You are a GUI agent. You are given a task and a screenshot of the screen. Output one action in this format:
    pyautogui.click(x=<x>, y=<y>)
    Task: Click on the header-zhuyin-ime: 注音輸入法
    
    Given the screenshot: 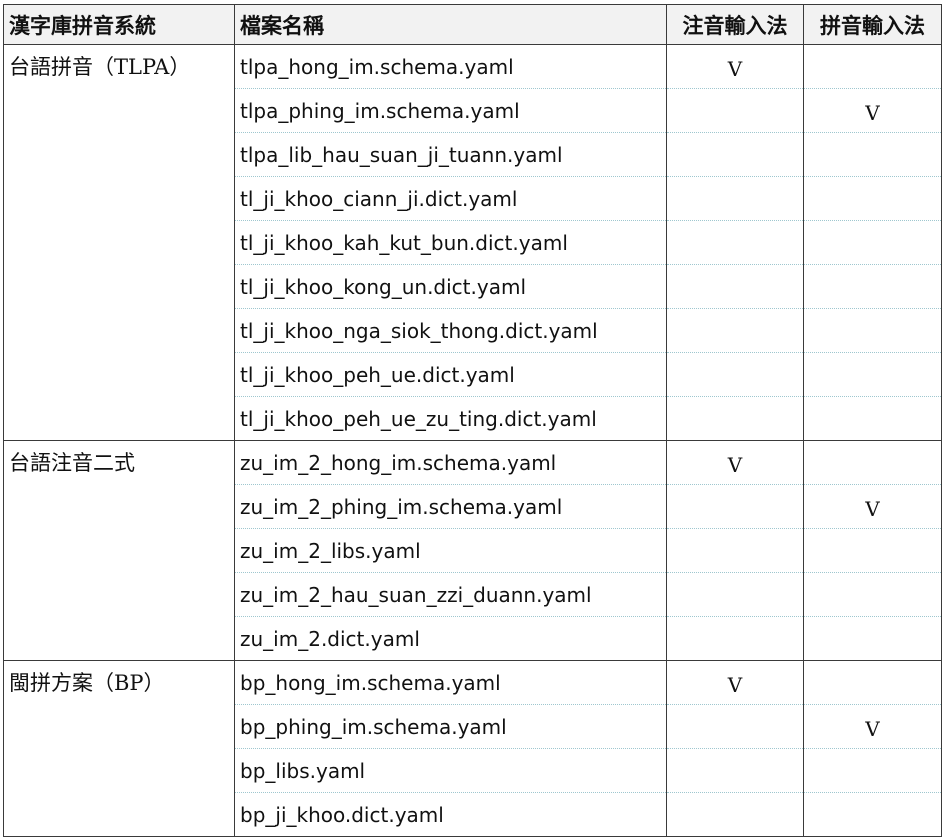 What is the action you would take?
    pyautogui.click(x=735, y=24)
    